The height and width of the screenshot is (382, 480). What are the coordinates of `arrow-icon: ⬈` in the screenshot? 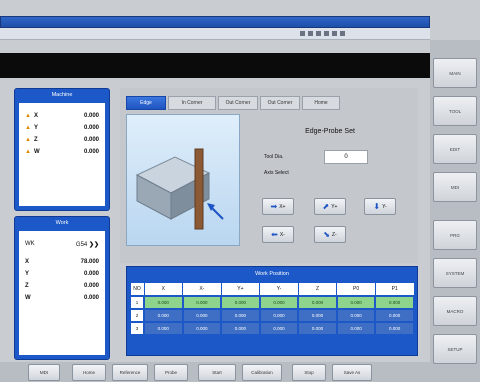 It's located at (326, 206).